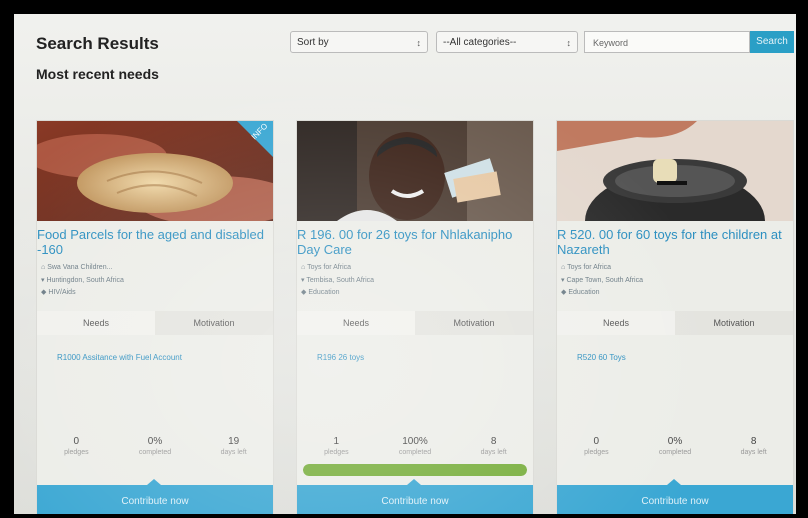 Image resolution: width=808 pixels, height=518 pixels. I want to click on days-left-value: 19, so click(234, 441).